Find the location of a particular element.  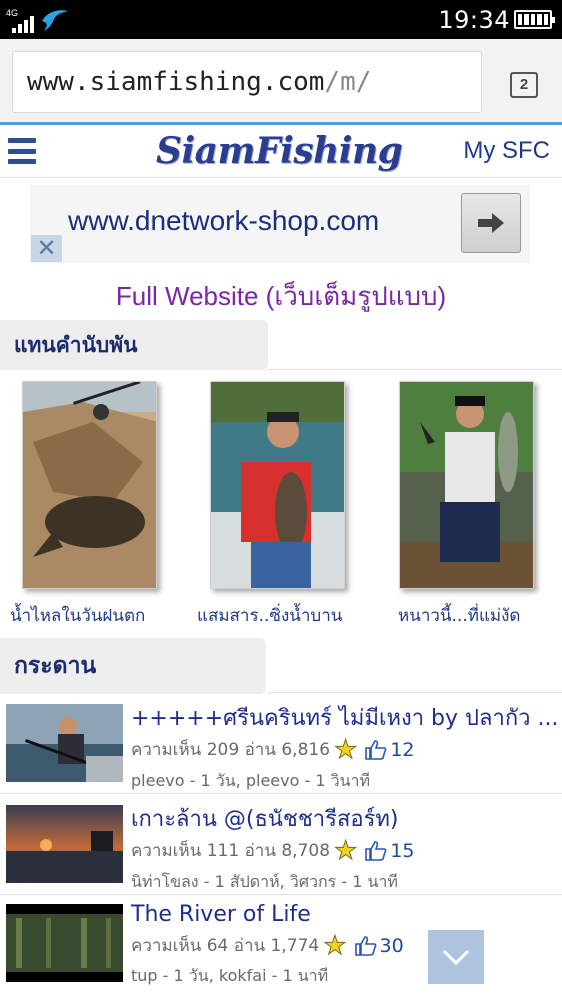

thread-stats: ความเห็น 111 อ่าน 8,708 ★ 15 is located at coordinates (273, 850).